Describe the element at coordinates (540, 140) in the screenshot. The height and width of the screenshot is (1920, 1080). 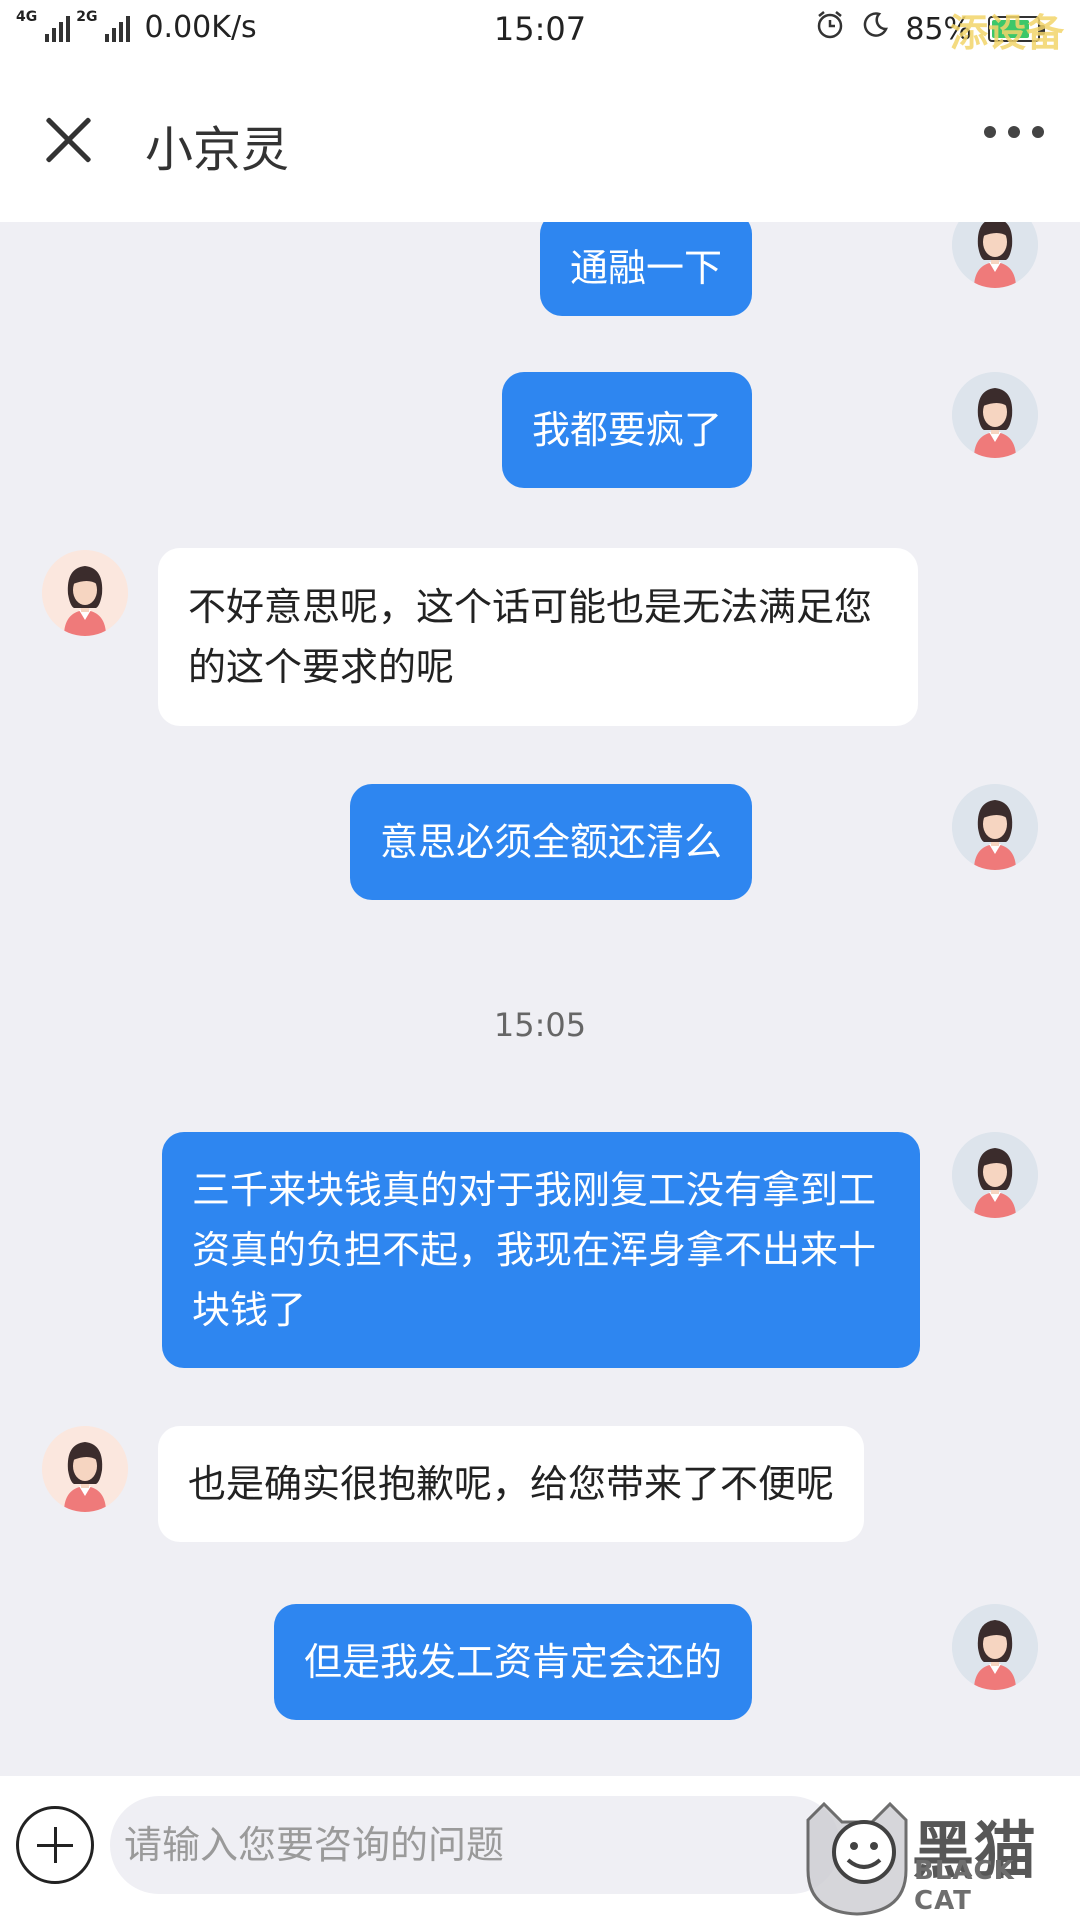
I see `chat-header: 小京灵` at that location.